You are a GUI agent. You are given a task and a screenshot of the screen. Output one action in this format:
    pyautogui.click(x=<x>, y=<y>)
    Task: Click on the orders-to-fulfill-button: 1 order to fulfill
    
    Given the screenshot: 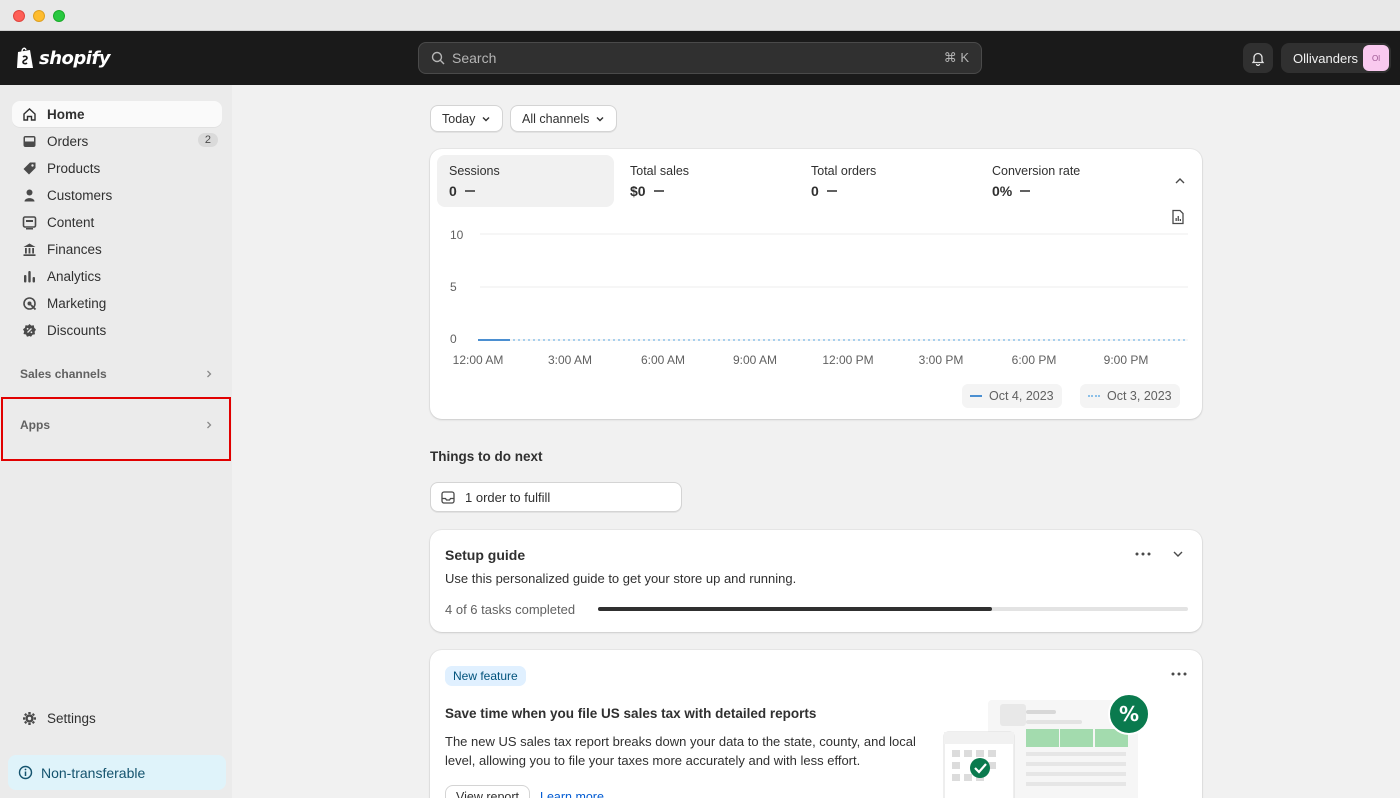 What is the action you would take?
    pyautogui.click(x=556, y=497)
    